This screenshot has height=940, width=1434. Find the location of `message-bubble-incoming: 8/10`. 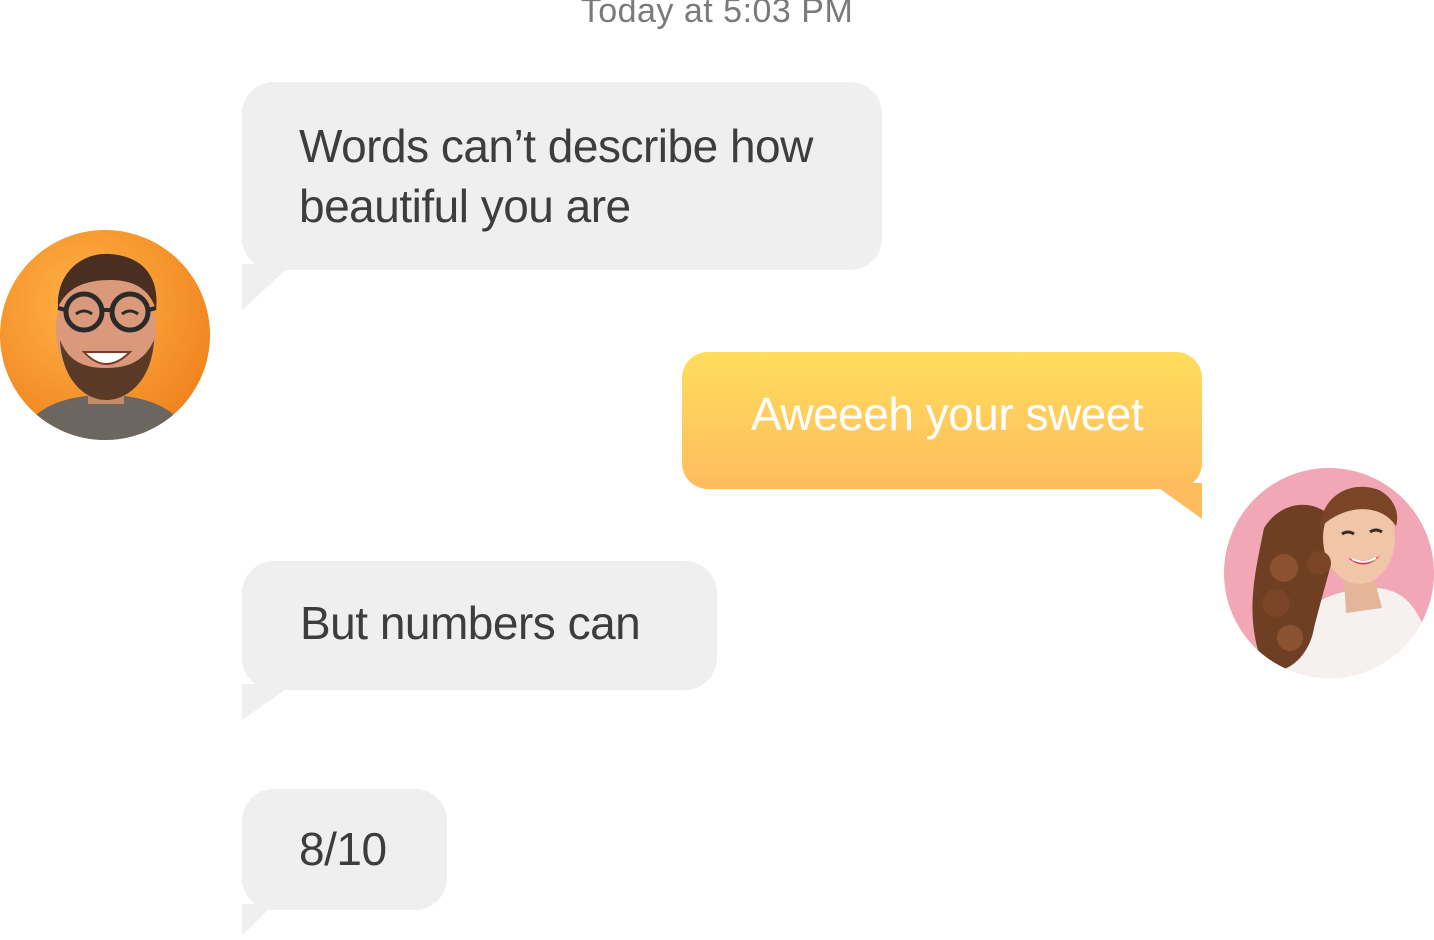

message-bubble-incoming: 8/10 is located at coordinates (344, 849).